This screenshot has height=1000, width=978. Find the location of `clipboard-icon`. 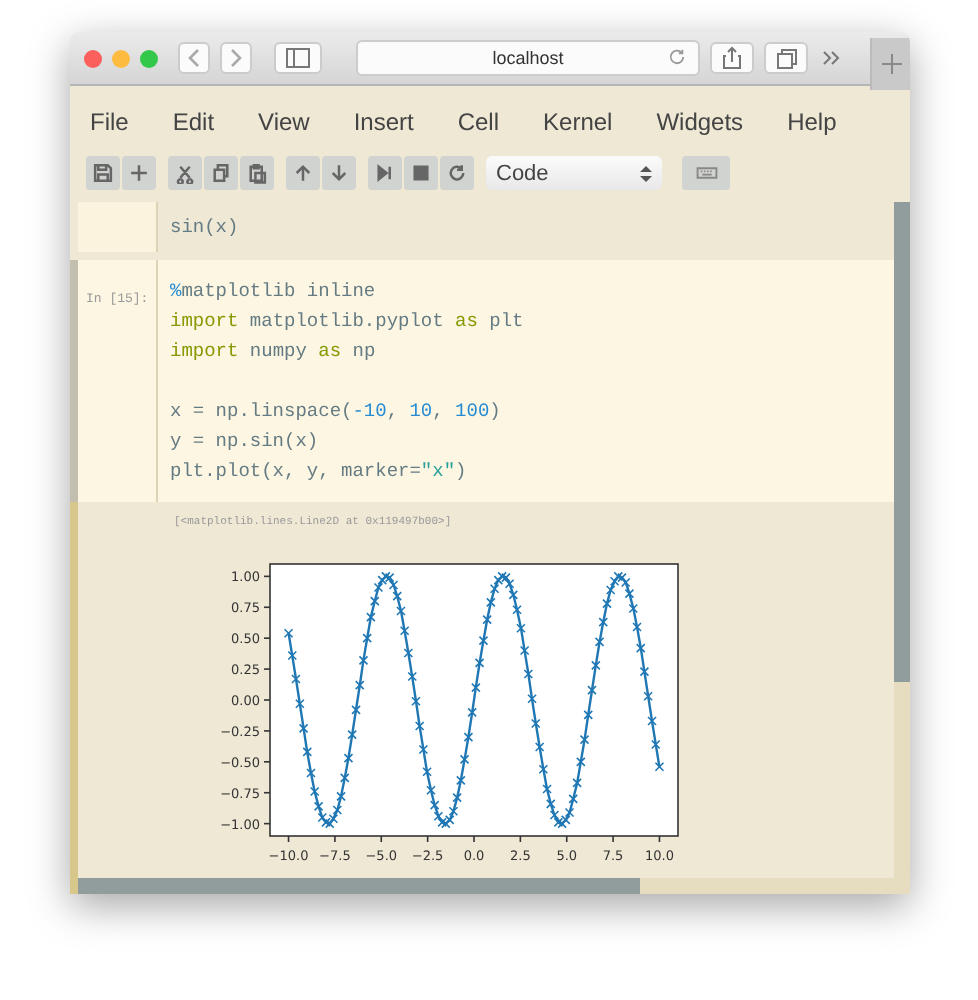

clipboard-icon is located at coordinates (257, 173).